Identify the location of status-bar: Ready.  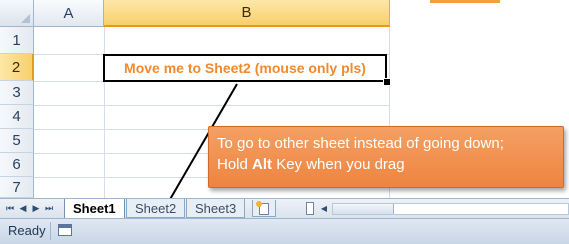
(284, 231).